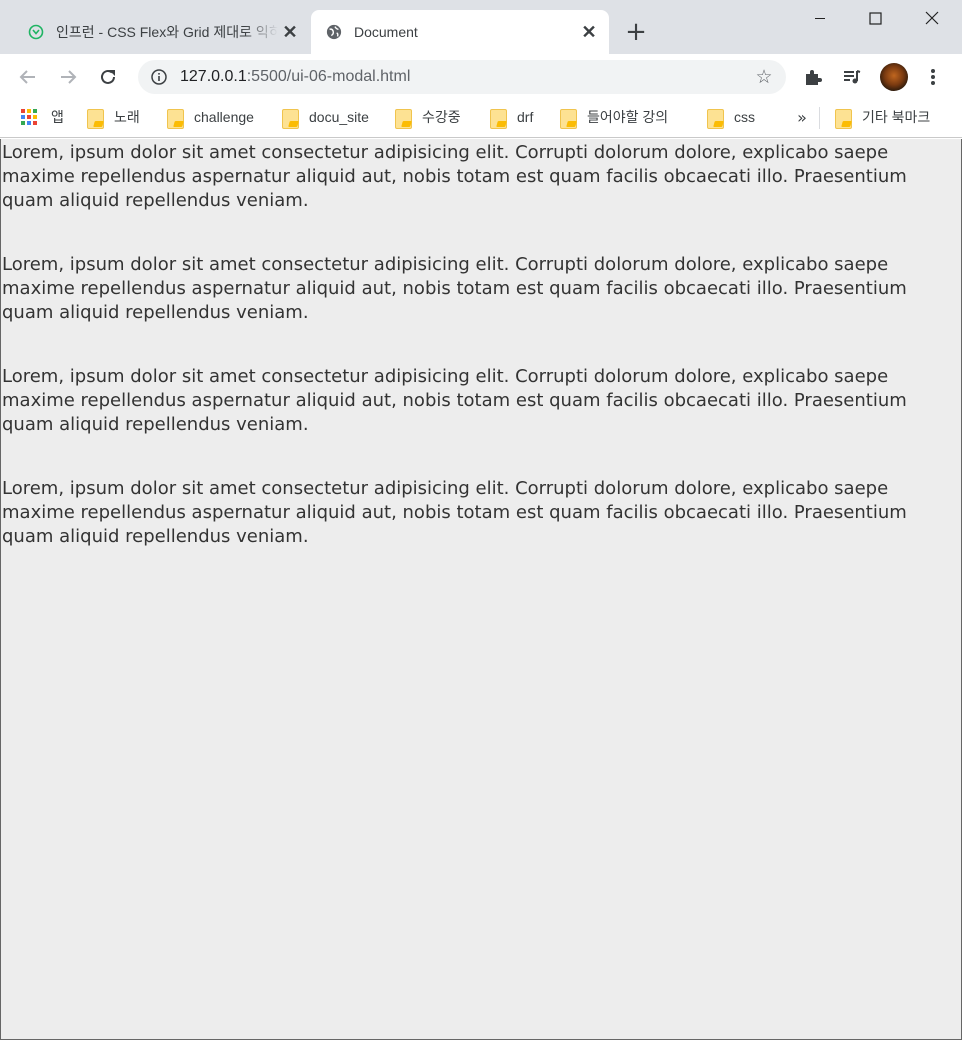  What do you see at coordinates (328, 76) in the screenshot?
I see `url-path: :5500/ui-06-modal.html` at bounding box center [328, 76].